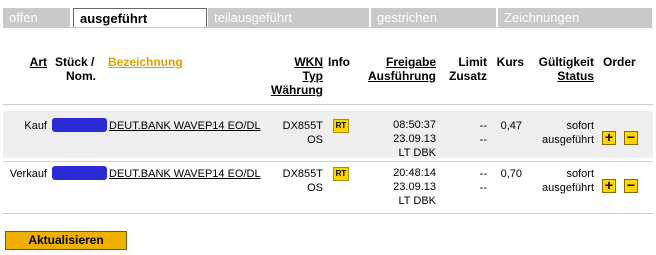 Image resolution: width=656 pixels, height=255 pixels. What do you see at coordinates (394, 76) in the screenshot?
I see `col-ausfuehrung-header: Ausführung` at bounding box center [394, 76].